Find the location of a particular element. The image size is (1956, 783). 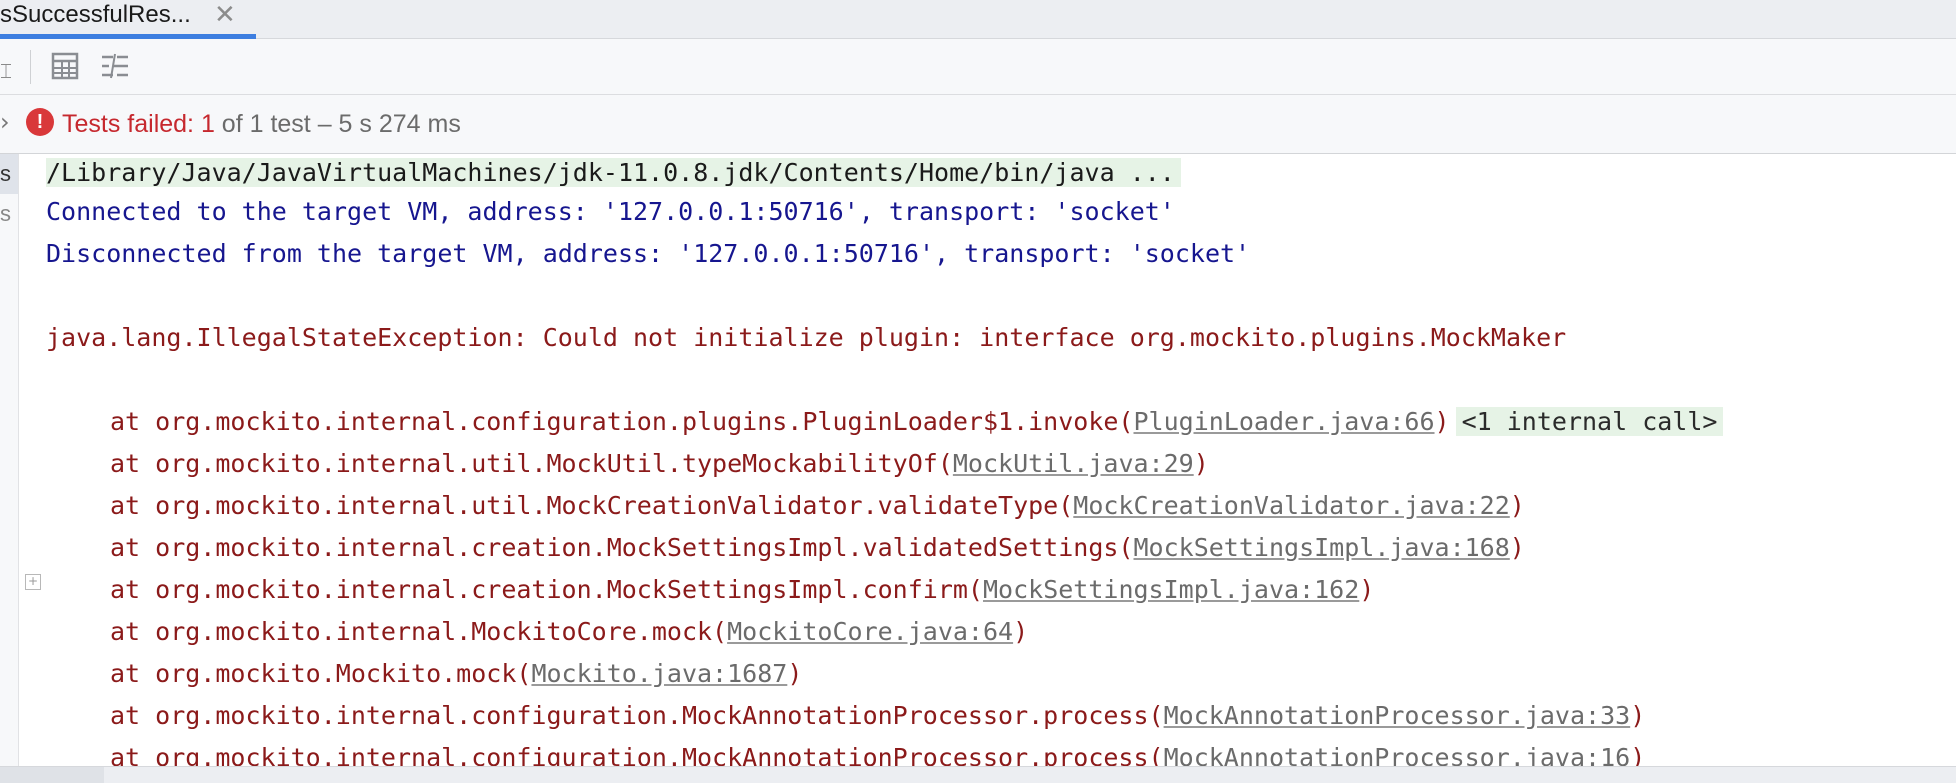

test-toolbar: ⌶ is located at coordinates (978, 67).